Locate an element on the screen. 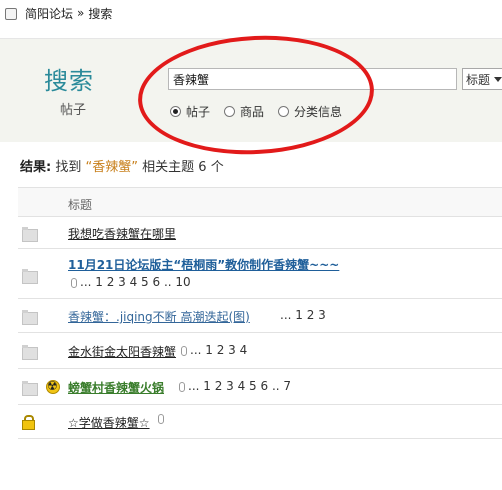  search-result-summary: 结果: 找到 “香辣蟹” 相关主题 6 个 is located at coordinates (122, 165).